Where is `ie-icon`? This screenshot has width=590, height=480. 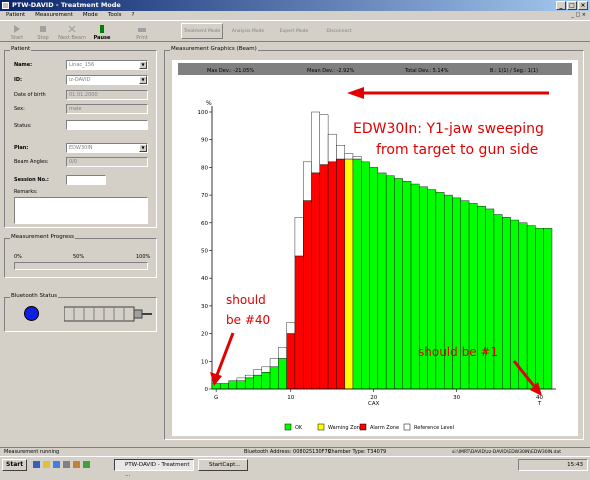
ie-icon is located at coordinates (37, 464).